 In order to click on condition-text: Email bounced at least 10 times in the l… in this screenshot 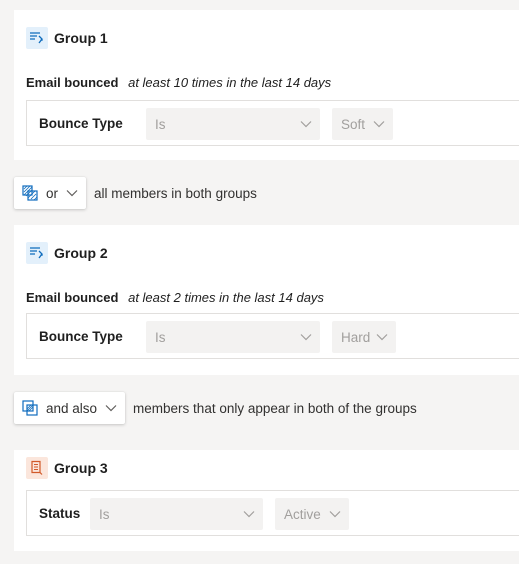, I will do `click(178, 82)`.